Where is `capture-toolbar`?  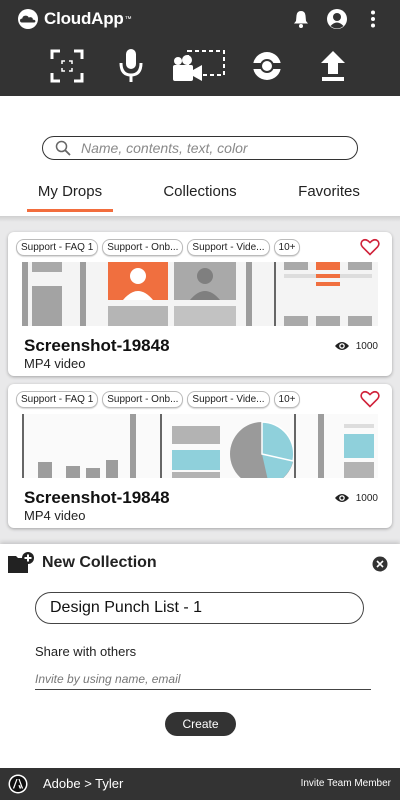
capture-toolbar is located at coordinates (200, 67).